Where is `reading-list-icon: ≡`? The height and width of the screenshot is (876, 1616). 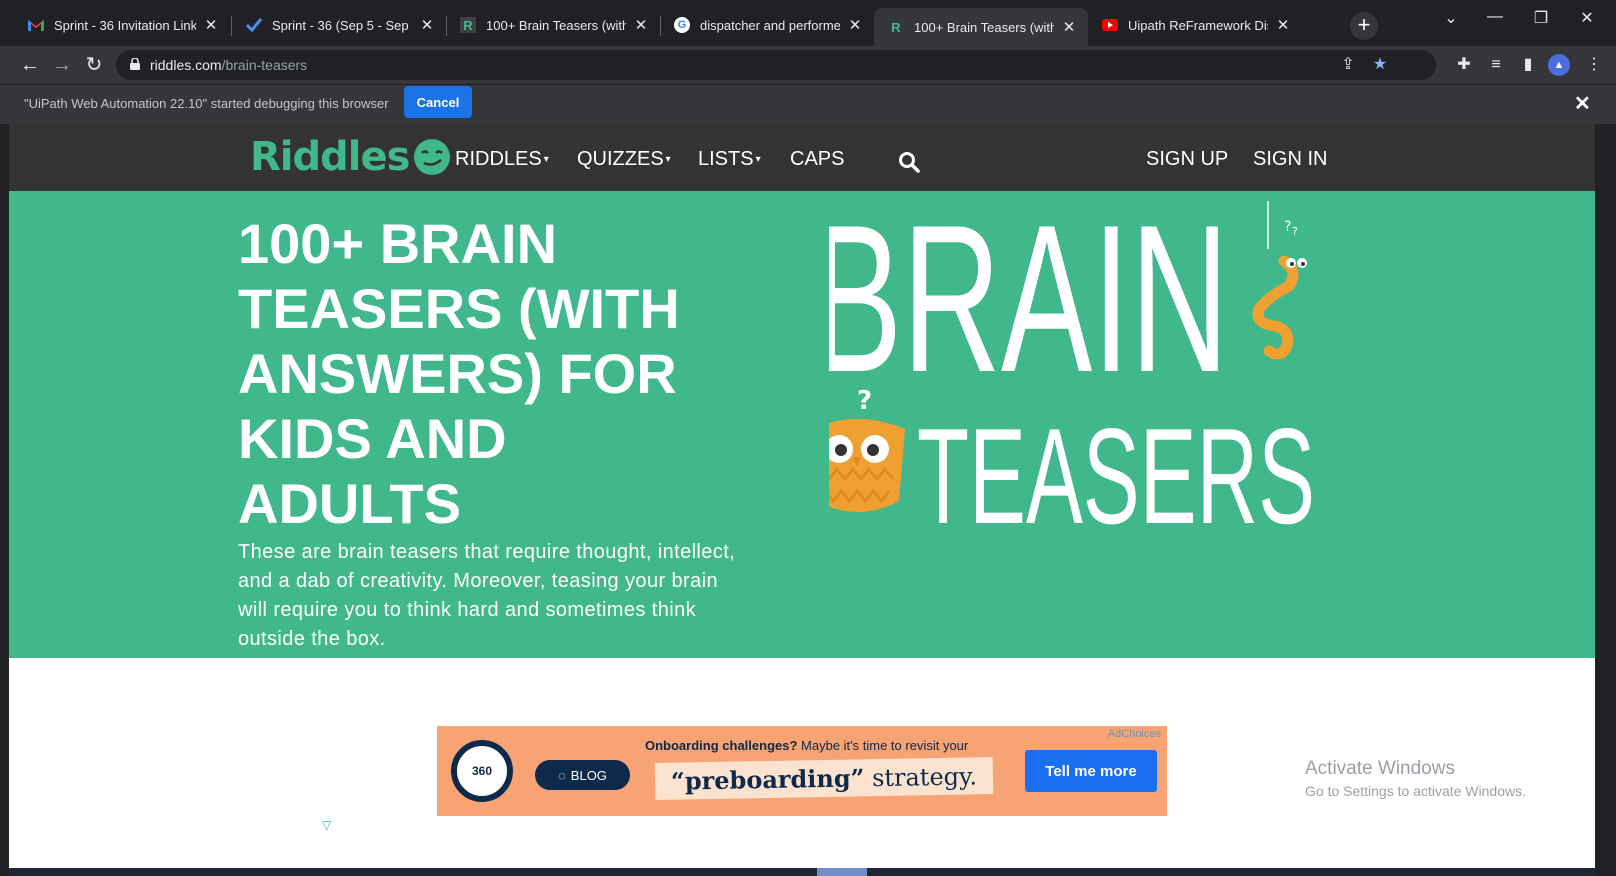
reading-list-icon: ≡ is located at coordinates (1496, 65).